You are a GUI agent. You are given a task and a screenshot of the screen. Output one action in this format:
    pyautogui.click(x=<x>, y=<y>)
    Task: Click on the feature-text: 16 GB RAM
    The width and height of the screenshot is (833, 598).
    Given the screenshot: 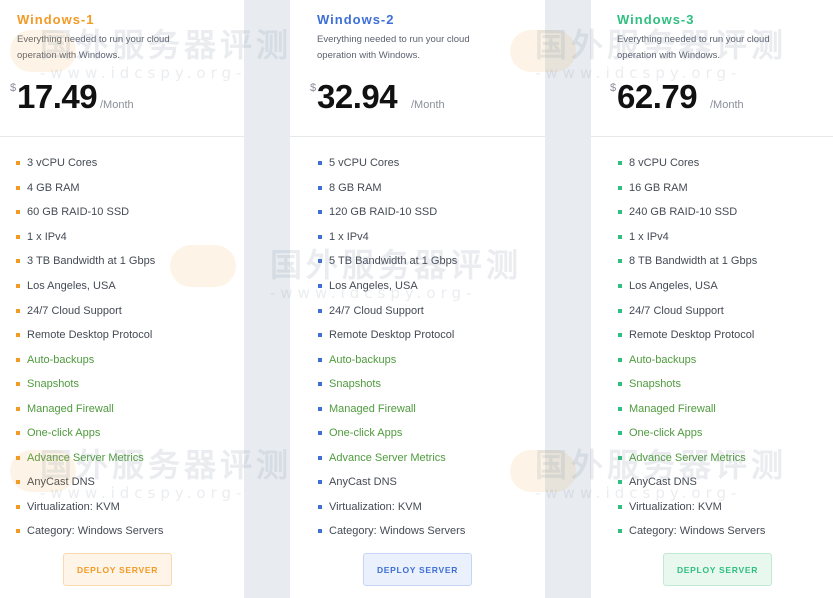 What is the action you would take?
    pyautogui.click(x=658, y=187)
    